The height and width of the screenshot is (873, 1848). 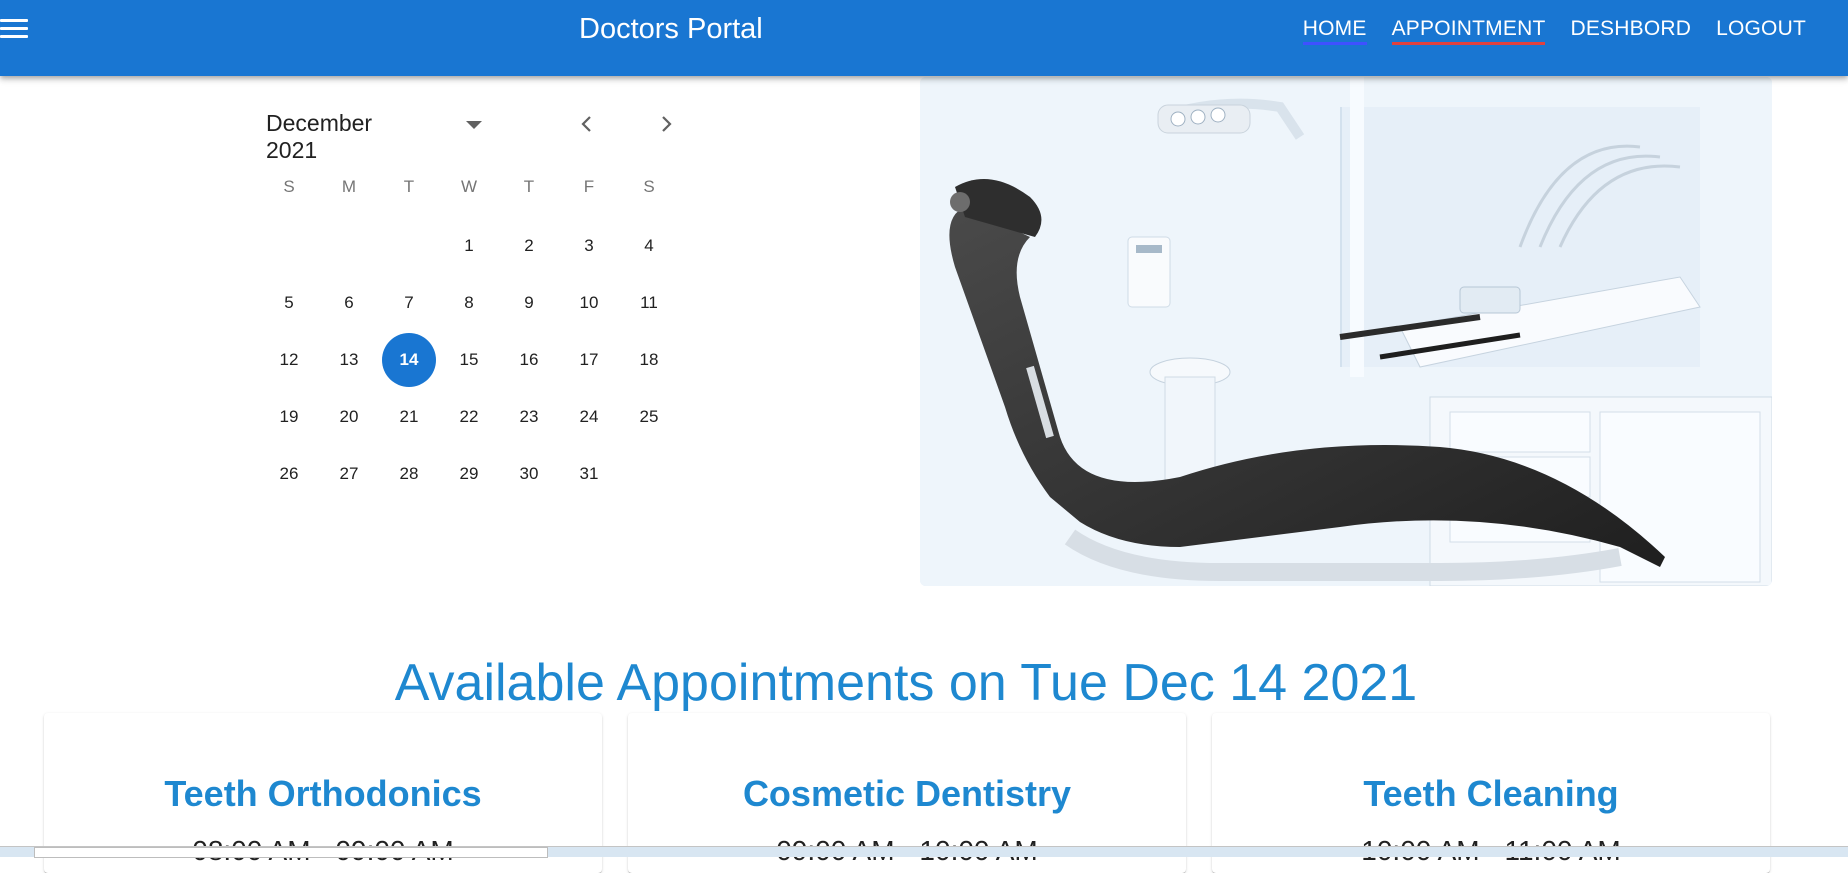 What do you see at coordinates (409, 303) in the screenshot?
I see `calendar-day: 7` at bounding box center [409, 303].